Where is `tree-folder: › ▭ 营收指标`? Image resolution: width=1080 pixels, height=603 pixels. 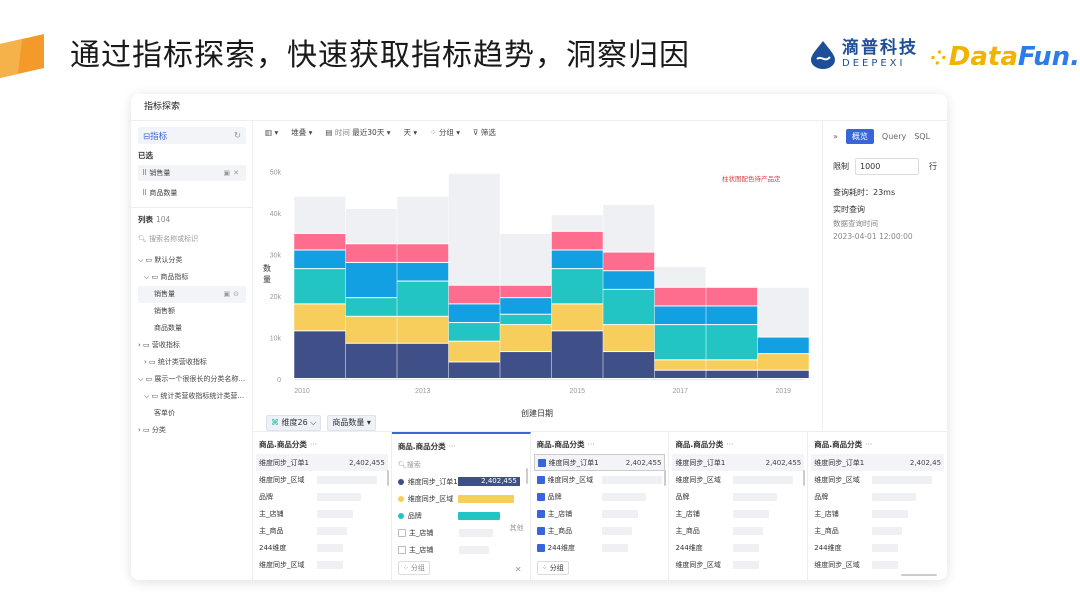 tree-folder: › ▭ 营收指标 is located at coordinates (192, 345).